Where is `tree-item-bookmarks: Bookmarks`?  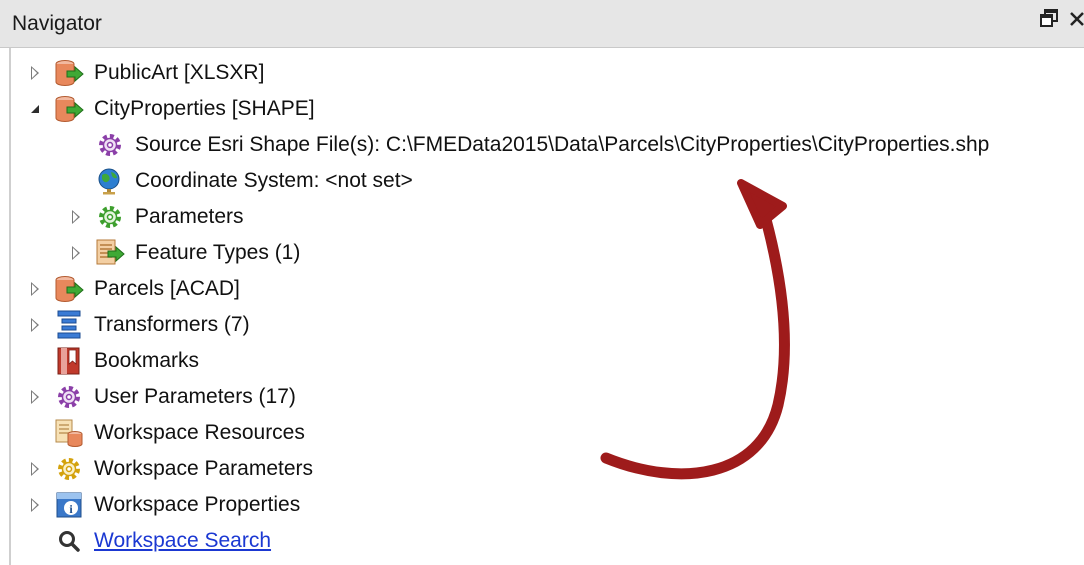
tree-item-bookmarks: Bookmarks is located at coordinates (126, 361).